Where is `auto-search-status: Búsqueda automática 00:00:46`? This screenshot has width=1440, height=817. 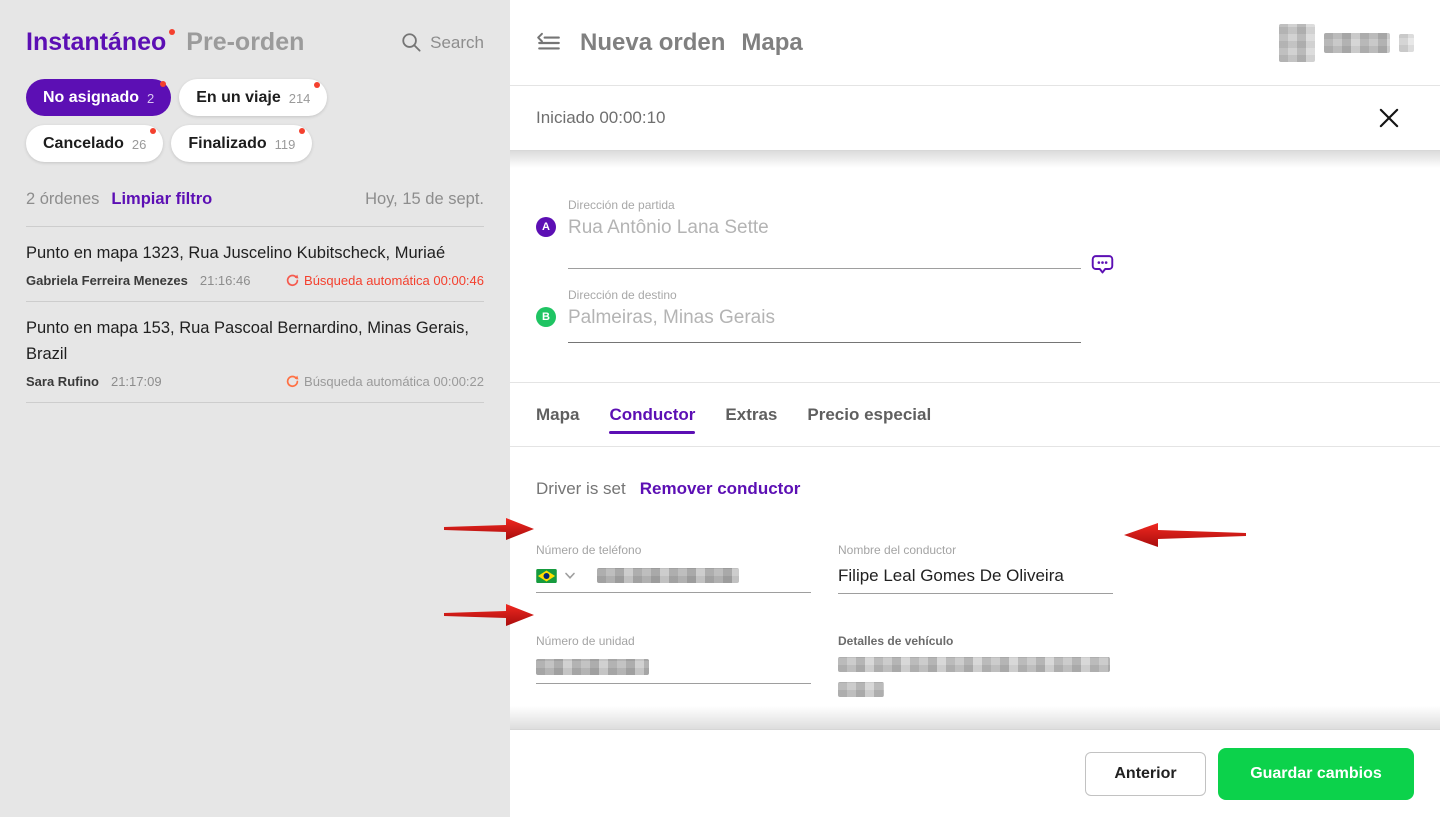
auto-search-status: Búsqueda automática 00:00:46 is located at coordinates (394, 280).